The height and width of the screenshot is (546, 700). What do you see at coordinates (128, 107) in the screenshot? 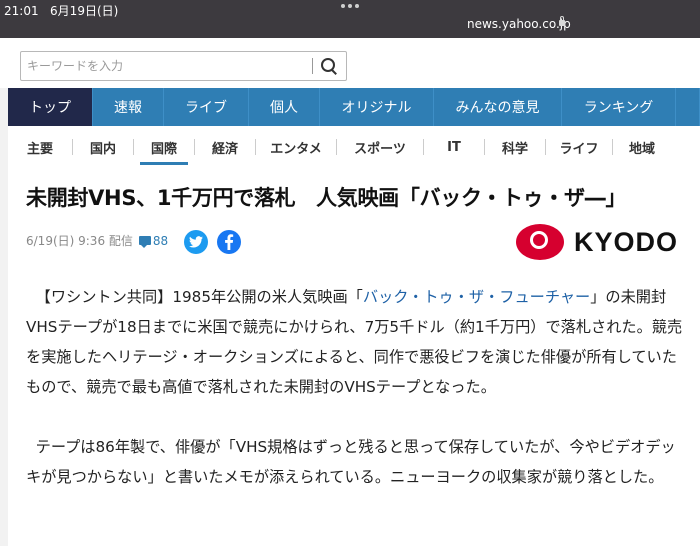
I see `nav-breaking: 速報` at bounding box center [128, 107].